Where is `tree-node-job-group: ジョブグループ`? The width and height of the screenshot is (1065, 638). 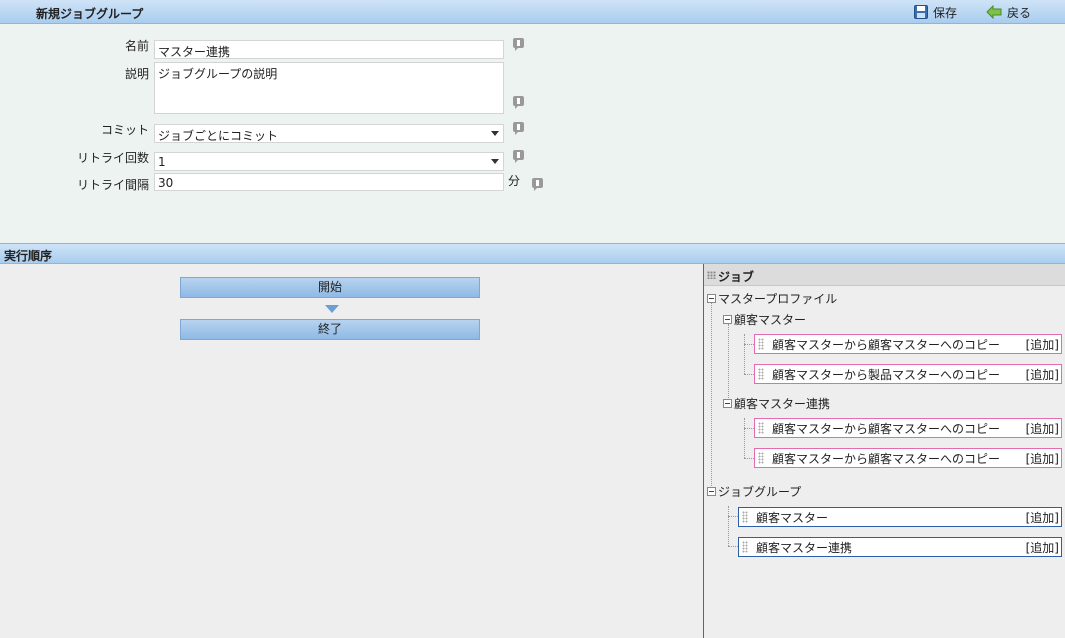 tree-node-job-group: ジョブグループ is located at coordinates (754, 491).